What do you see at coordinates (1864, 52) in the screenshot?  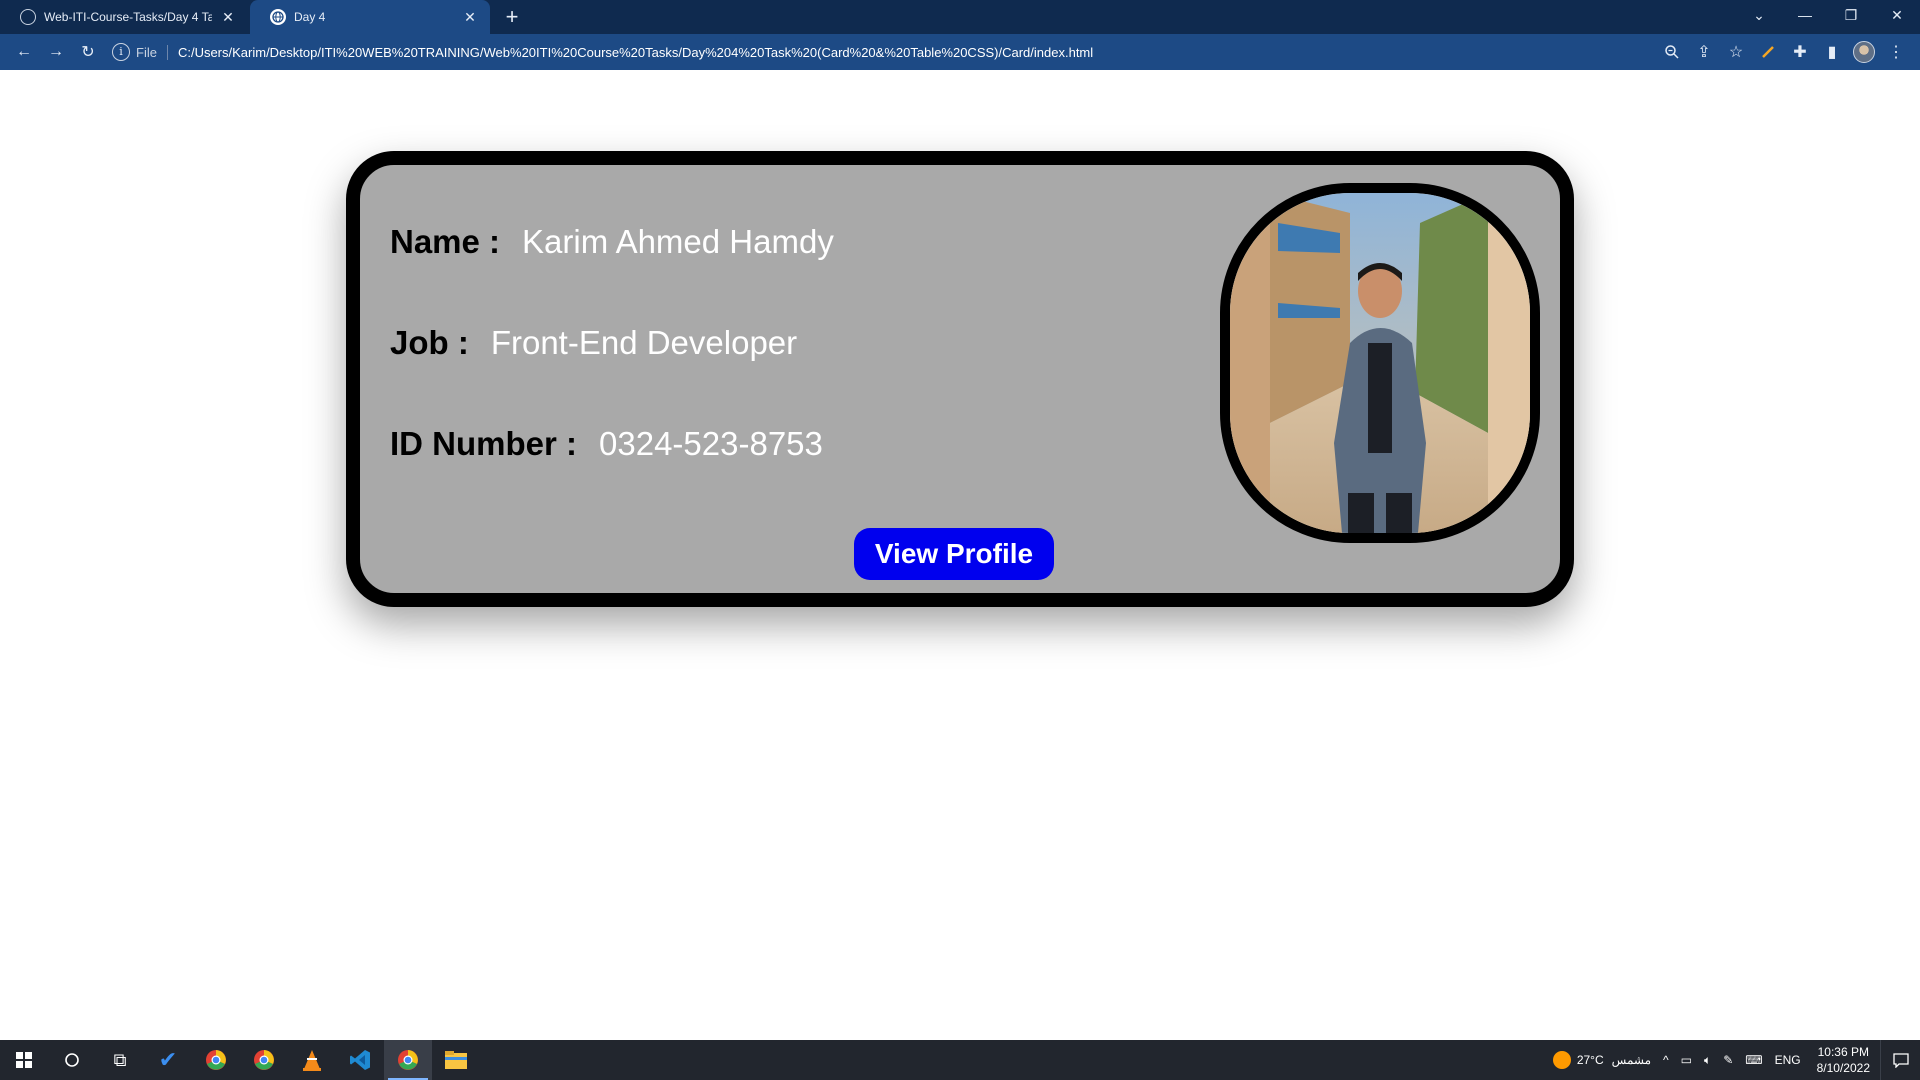 I see `profile-avatar` at bounding box center [1864, 52].